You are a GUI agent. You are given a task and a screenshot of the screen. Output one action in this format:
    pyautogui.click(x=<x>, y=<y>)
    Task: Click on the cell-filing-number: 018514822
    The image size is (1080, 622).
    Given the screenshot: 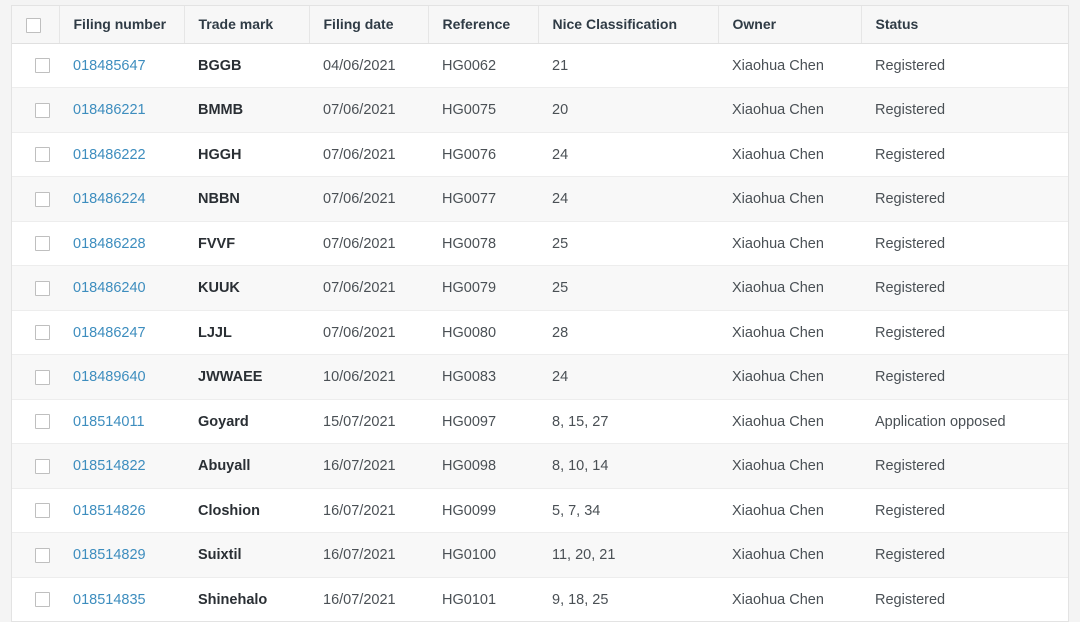 What is the action you would take?
    pyautogui.click(x=121, y=466)
    